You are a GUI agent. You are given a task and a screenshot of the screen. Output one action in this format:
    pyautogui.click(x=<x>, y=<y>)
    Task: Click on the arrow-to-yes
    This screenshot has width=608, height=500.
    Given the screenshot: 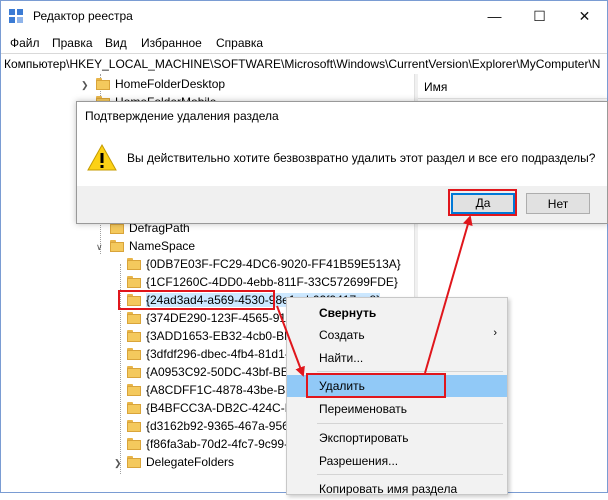 What is the action you would take?
    pyautogui.click(x=448, y=294)
    